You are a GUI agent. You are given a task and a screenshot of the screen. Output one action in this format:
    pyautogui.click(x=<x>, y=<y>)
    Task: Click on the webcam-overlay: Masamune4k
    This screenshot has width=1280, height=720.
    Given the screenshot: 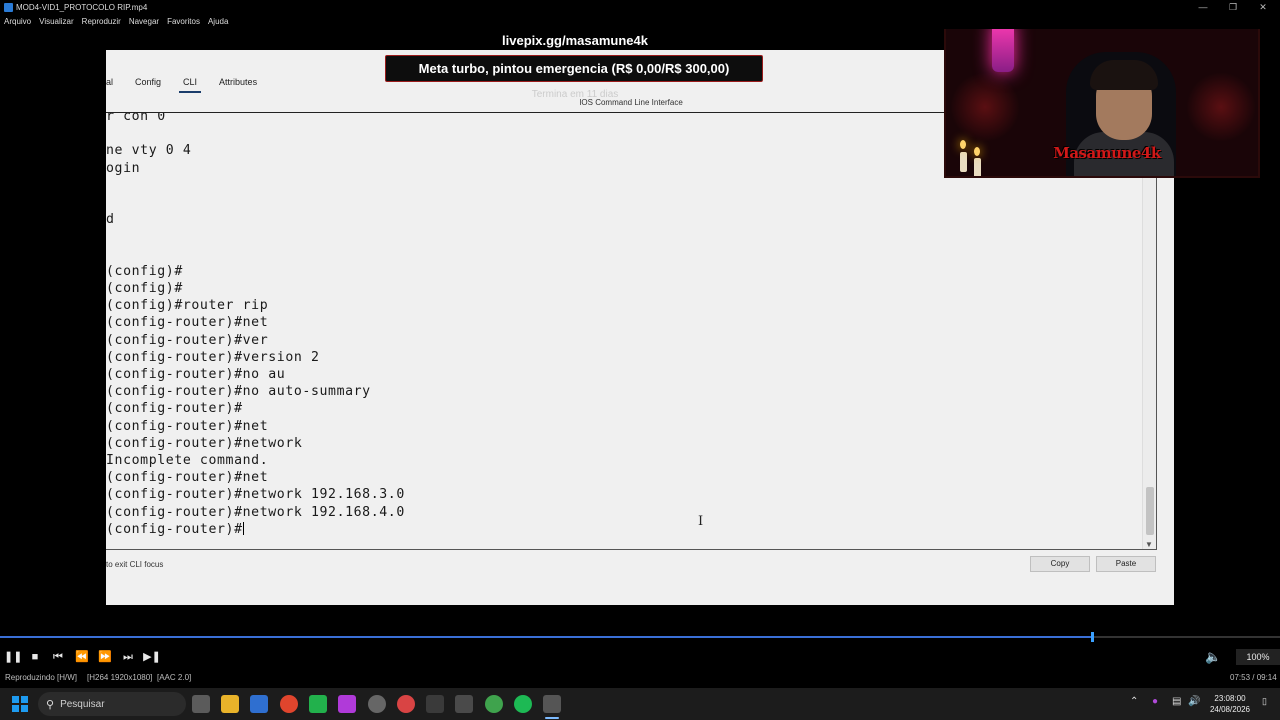 What is the action you would take?
    pyautogui.click(x=1102, y=103)
    